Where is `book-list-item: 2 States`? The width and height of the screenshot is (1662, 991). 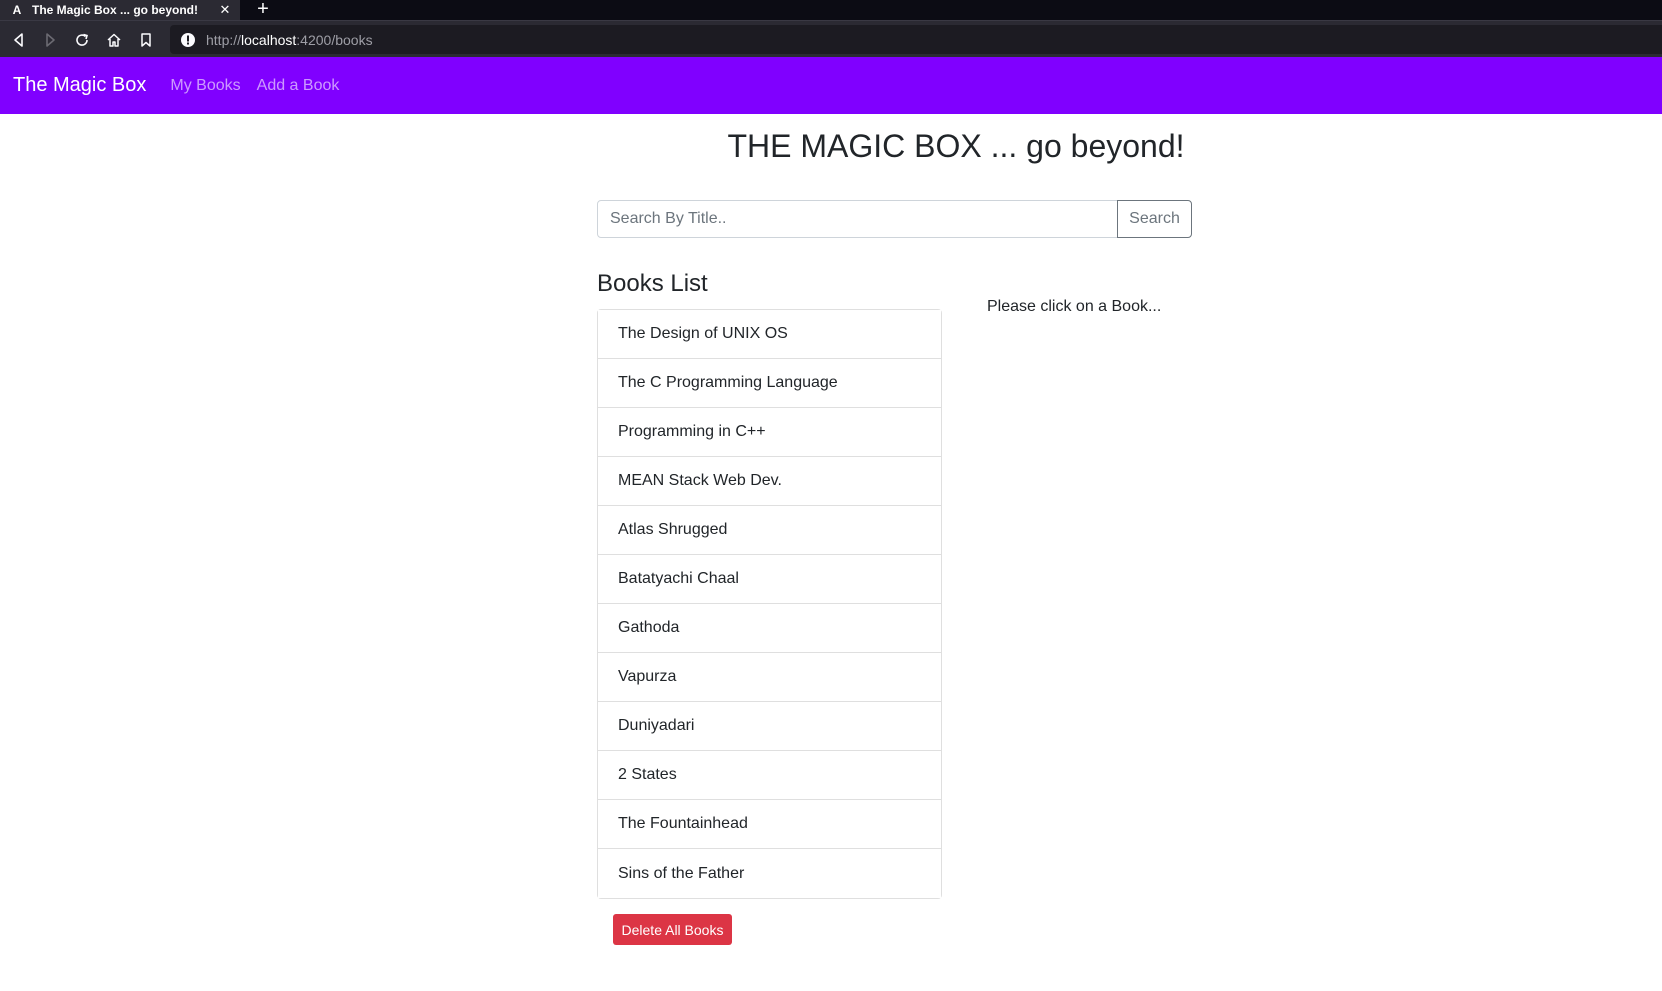
book-list-item: 2 States is located at coordinates (769, 775).